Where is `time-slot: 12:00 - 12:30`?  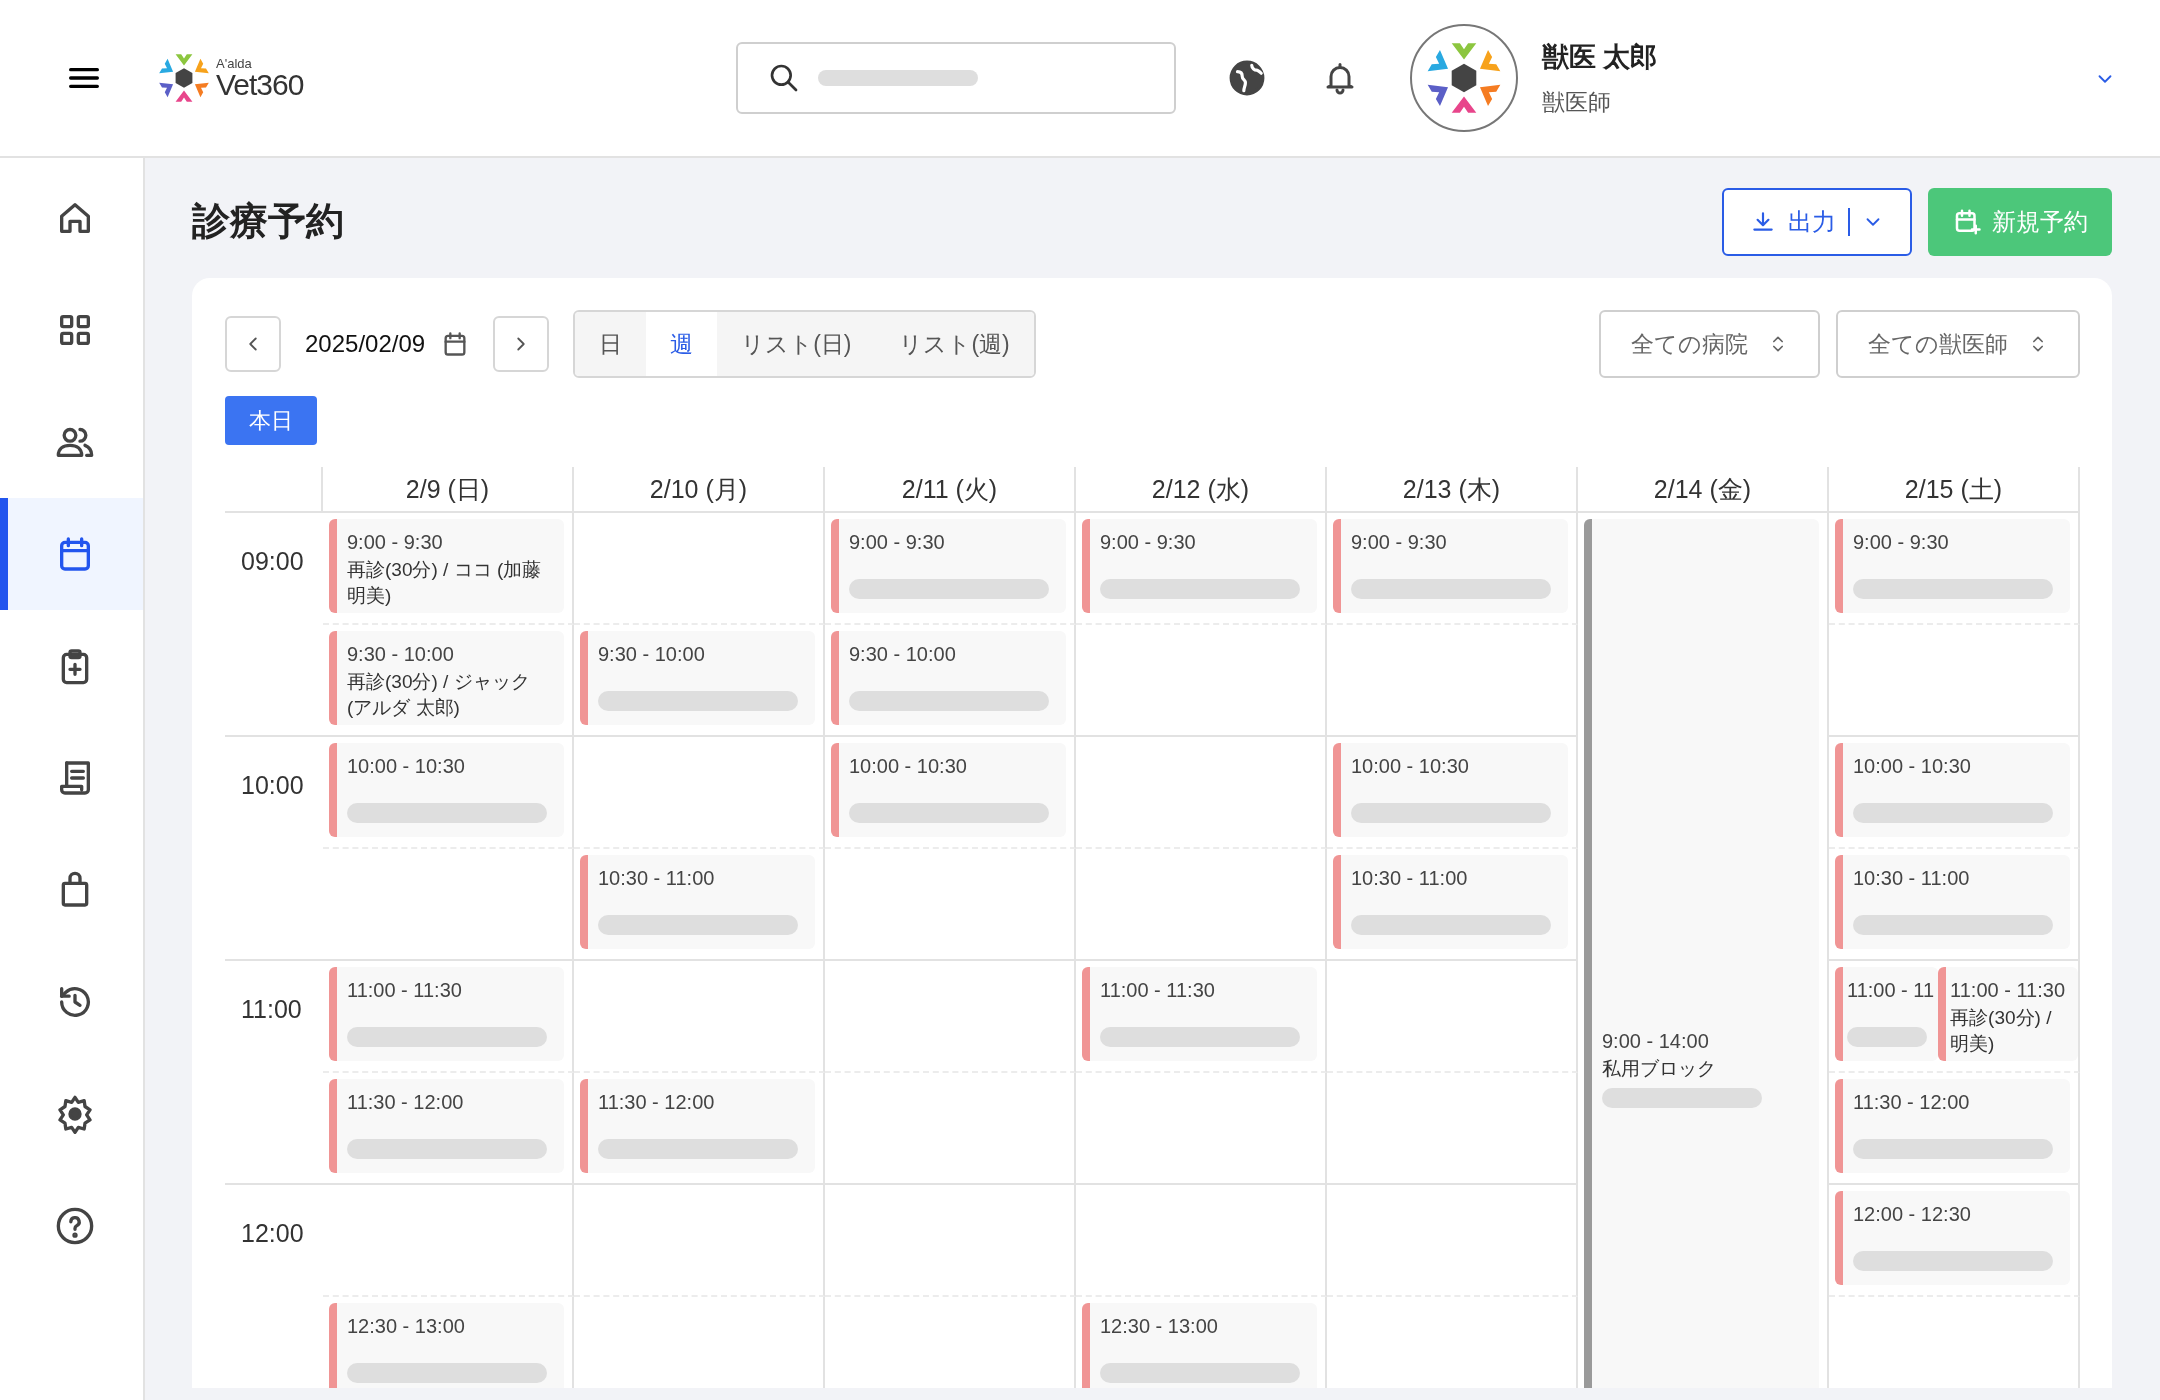 time-slot: 12:00 - 12:30 is located at coordinates (1954, 1241).